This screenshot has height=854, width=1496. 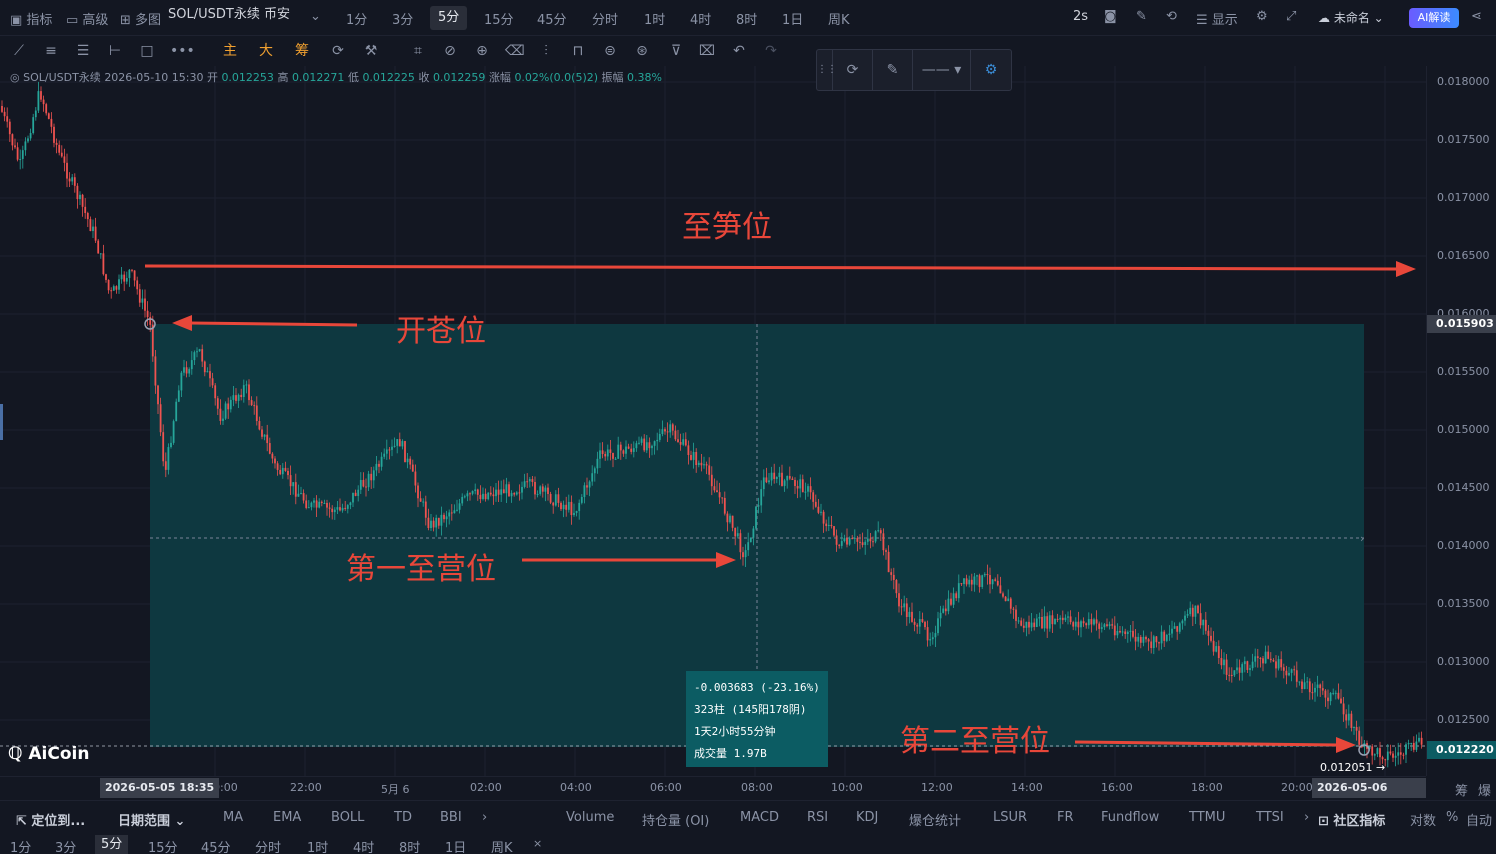 I want to click on indicator-fundflow: Fundflow, so click(x=1130, y=817).